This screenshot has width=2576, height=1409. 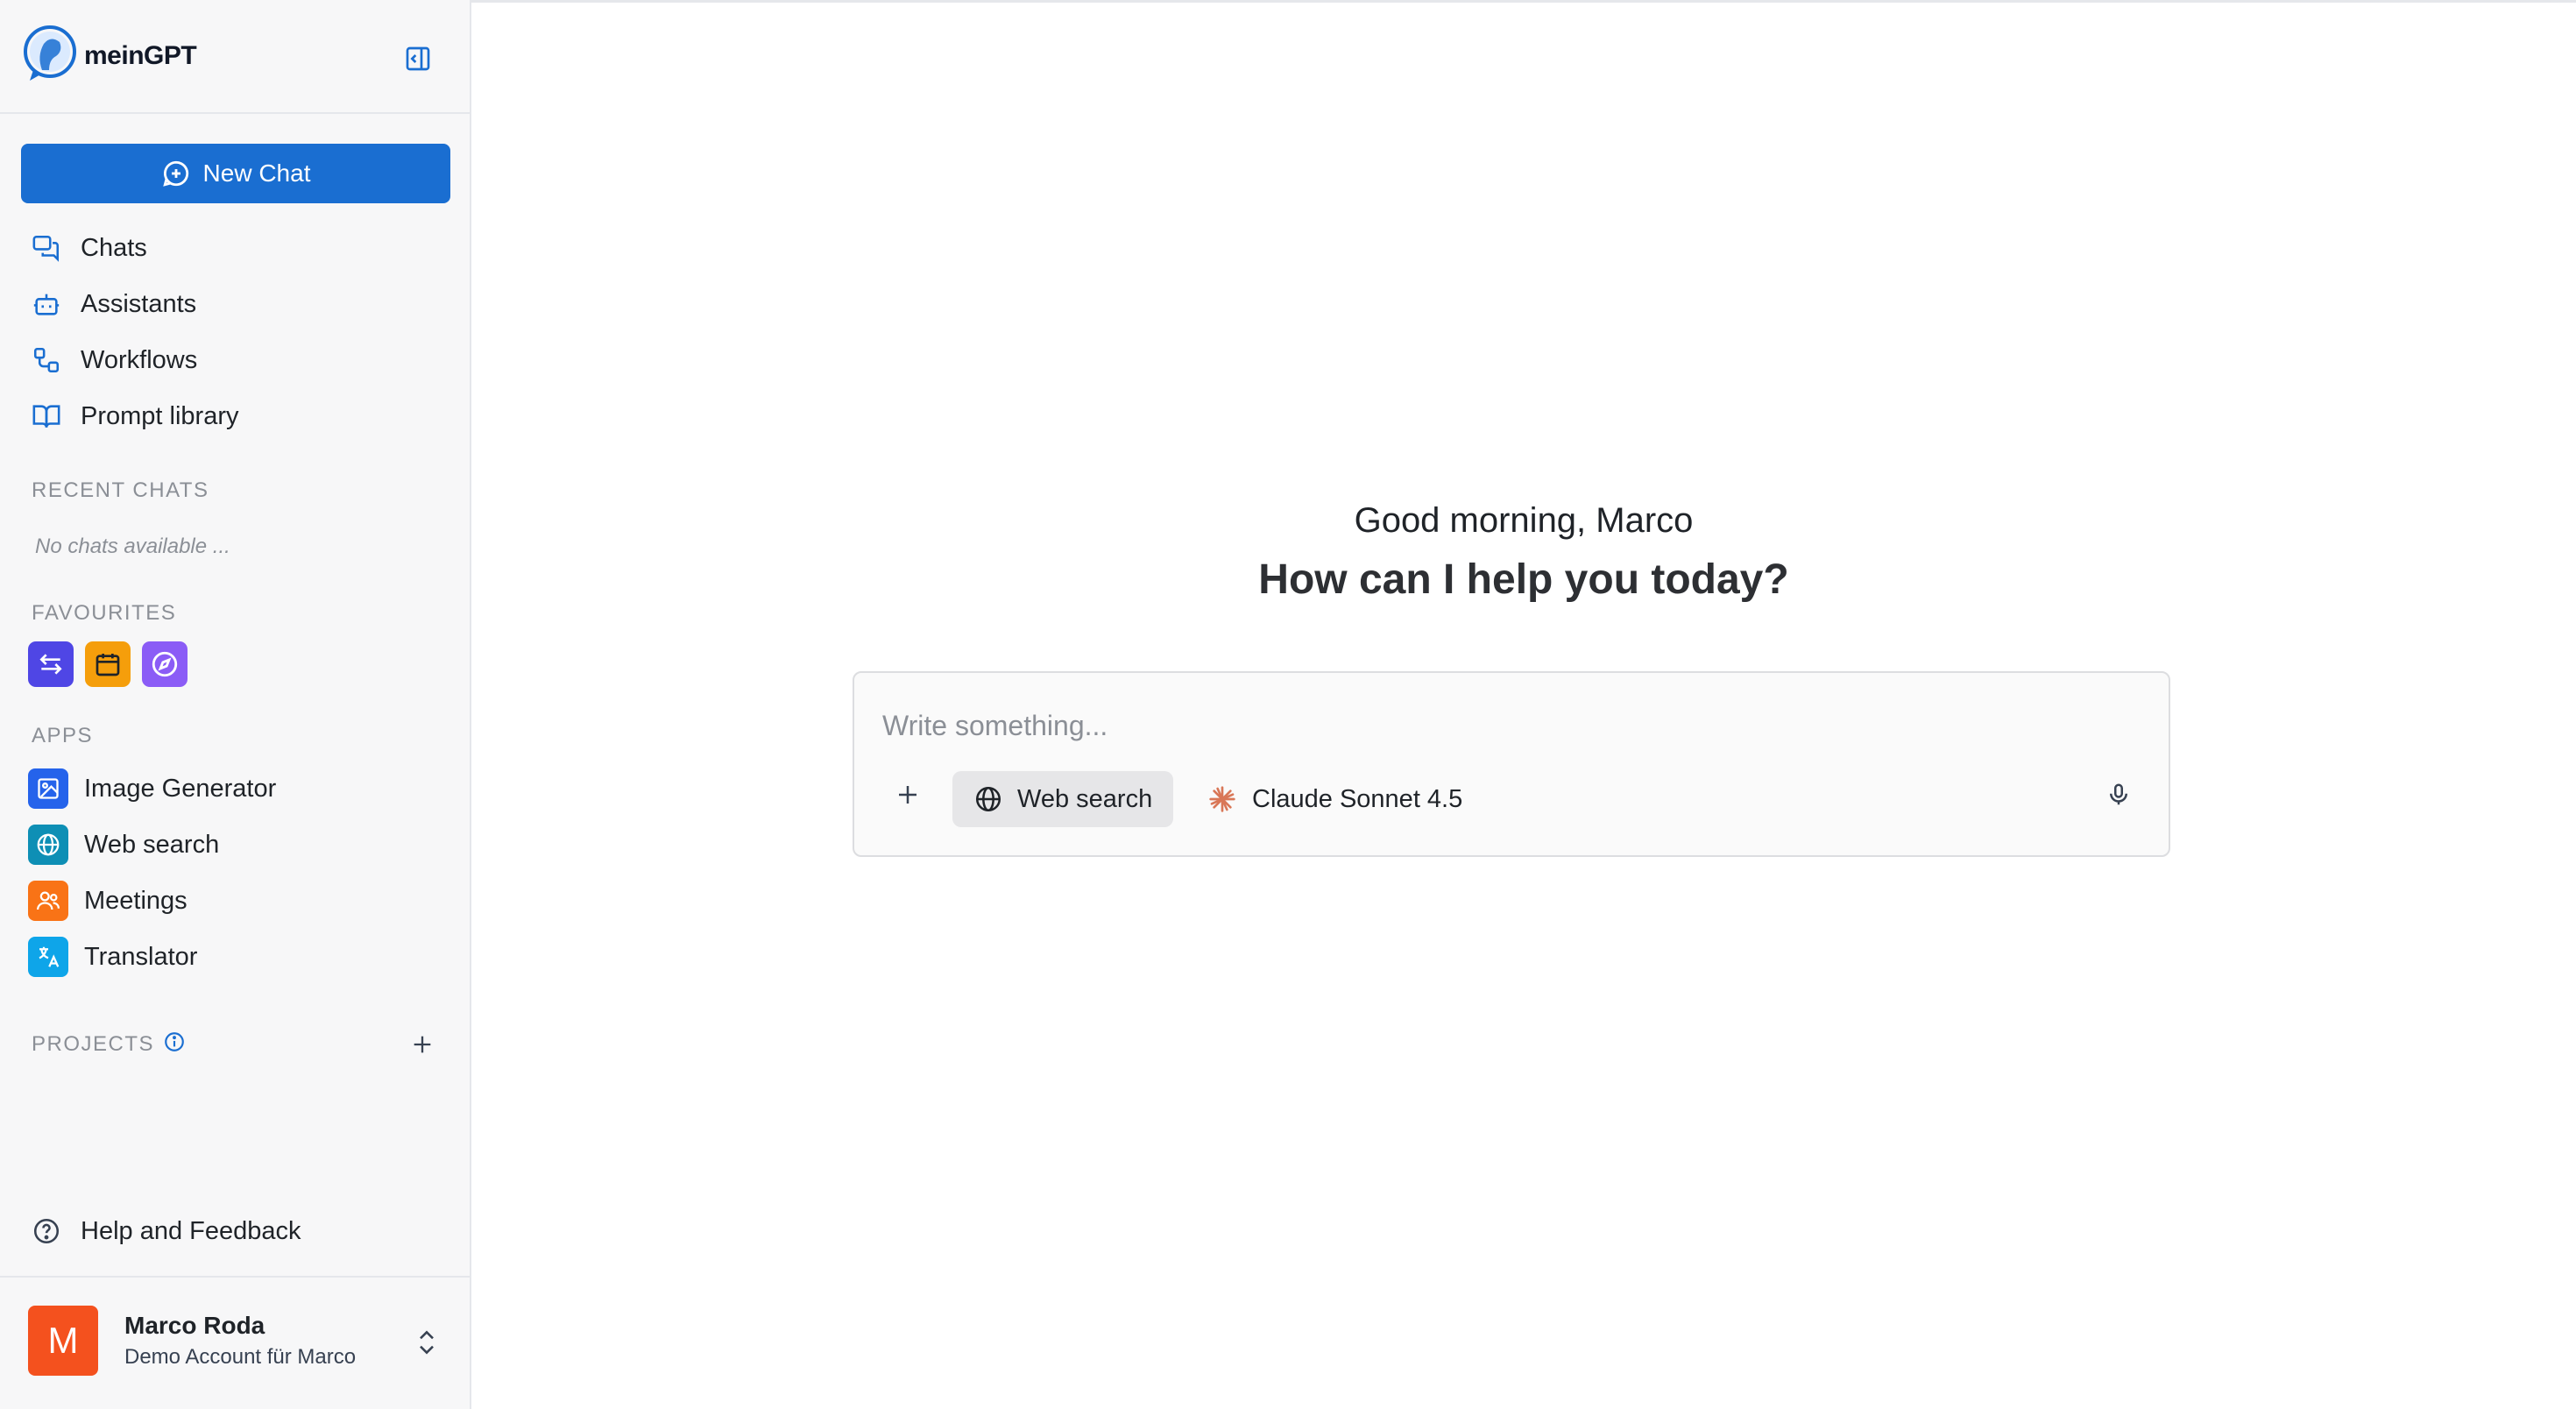 I want to click on user-name: Marco Roda, so click(x=194, y=1325).